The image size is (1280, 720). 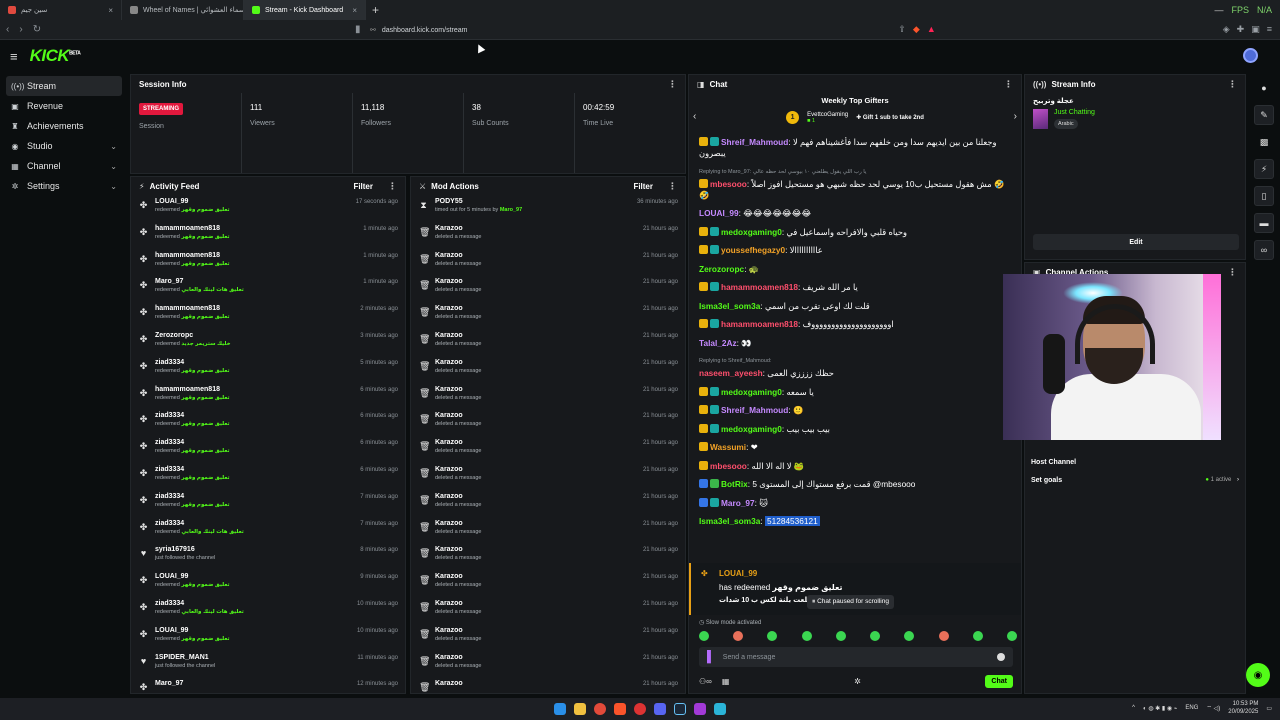 What do you see at coordinates (1255, 29) in the screenshot?
I see `wallet-icon: ▣` at bounding box center [1255, 29].